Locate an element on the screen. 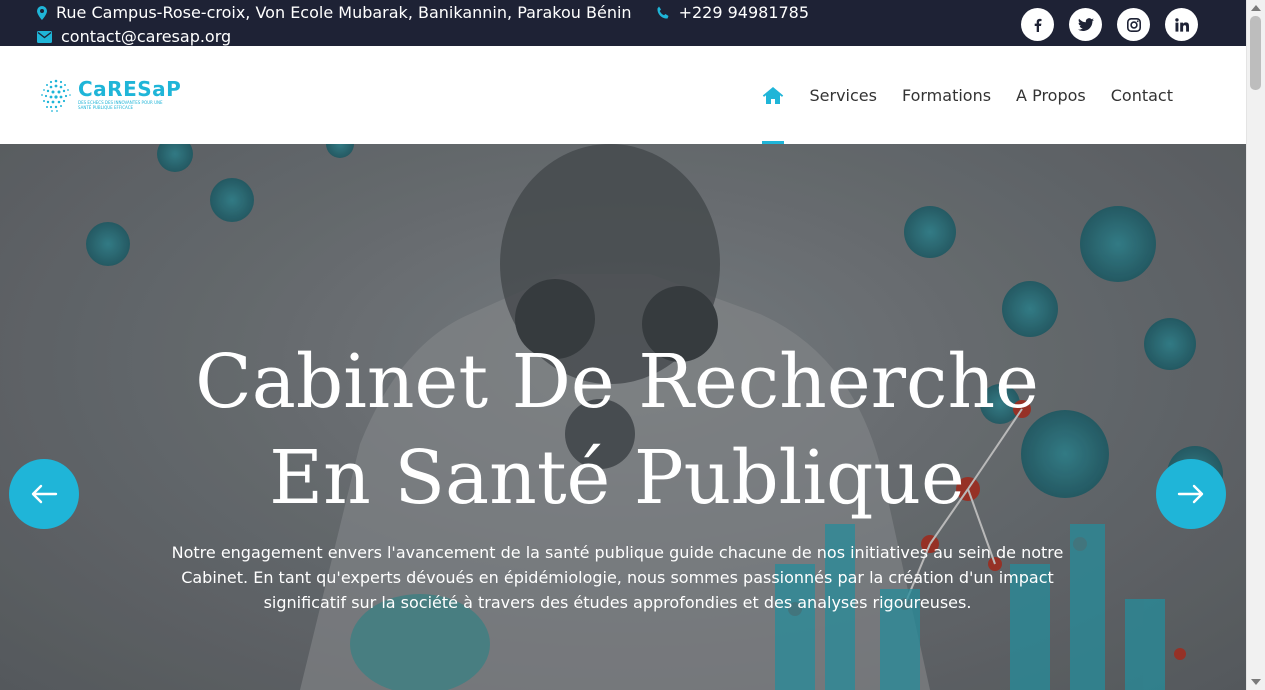 This screenshot has height=690, width=1265. social-links is located at coordinates (1109, 24).